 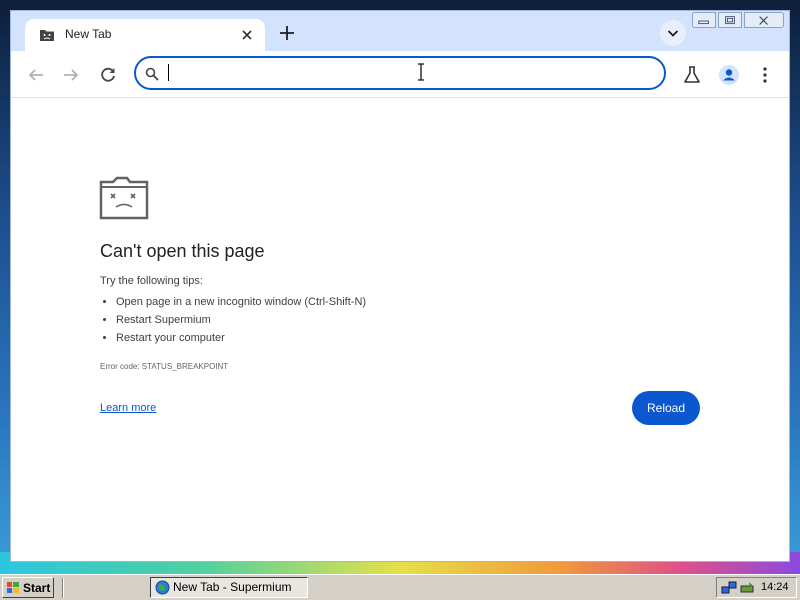 I want to click on minimize-icon, so click(x=703, y=22).